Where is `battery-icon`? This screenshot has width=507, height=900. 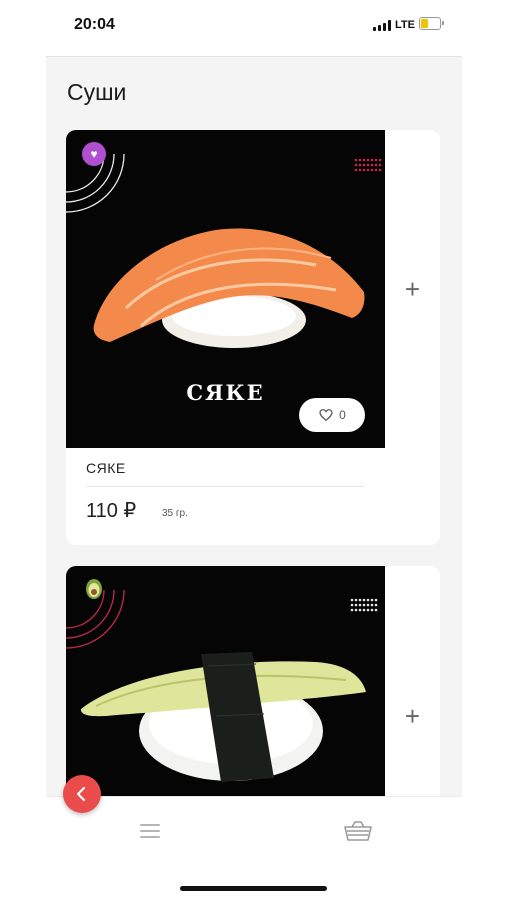
battery-icon is located at coordinates (431, 23).